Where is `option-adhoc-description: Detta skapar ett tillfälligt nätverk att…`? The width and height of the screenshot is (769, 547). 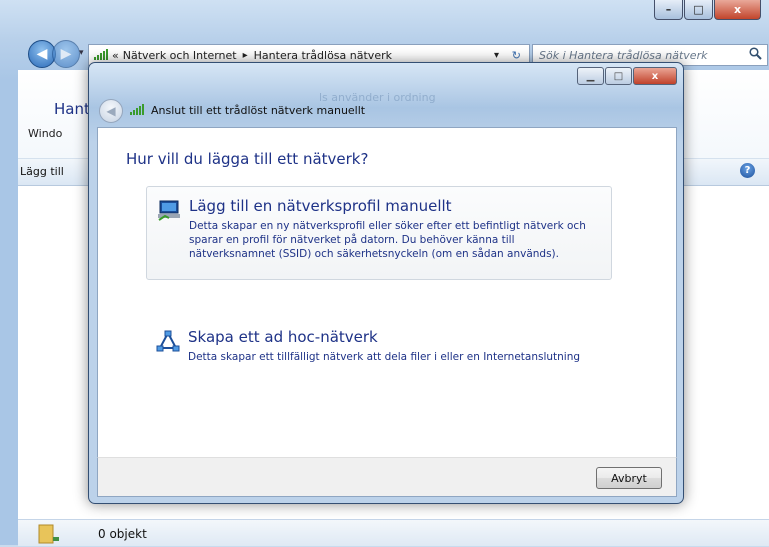
option-adhoc-description: Detta skapar ett tillfälligt nätverk att… is located at coordinates (384, 357).